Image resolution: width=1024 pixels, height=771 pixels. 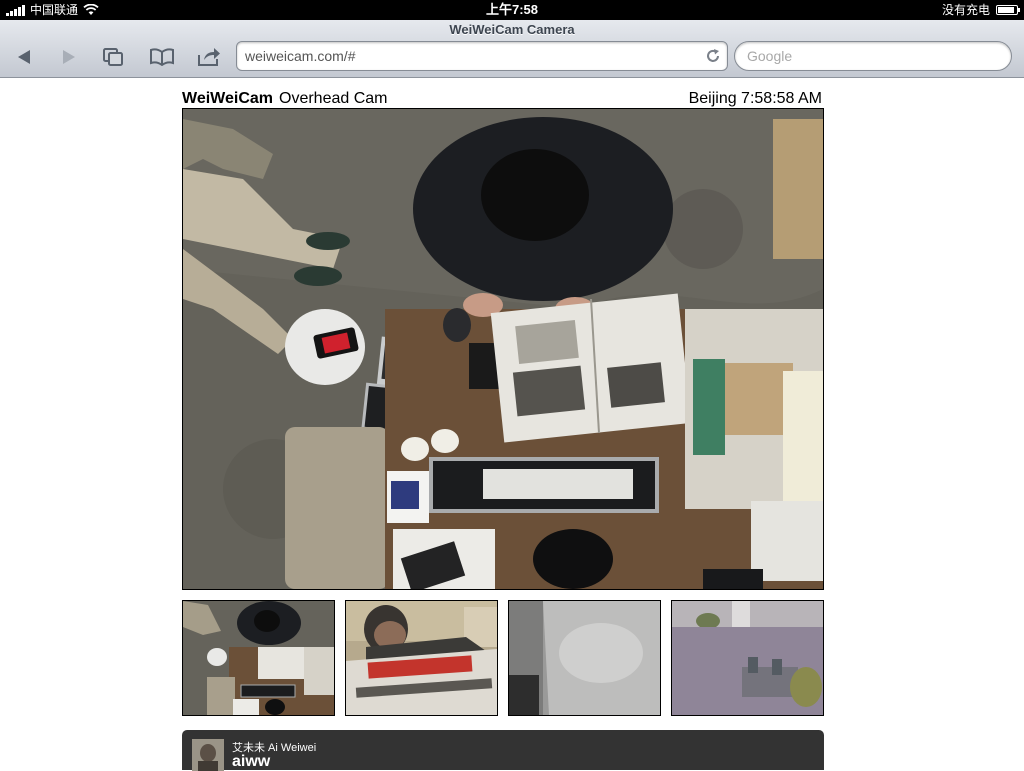 I want to click on pages-button, so click(x=113, y=57).